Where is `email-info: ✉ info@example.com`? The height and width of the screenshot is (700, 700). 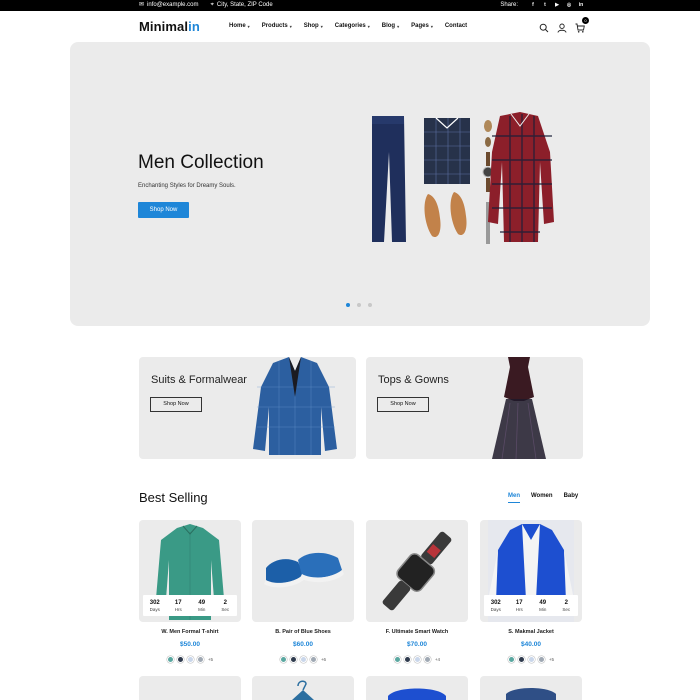
email-info: ✉ info@example.com is located at coordinates (168, 5).